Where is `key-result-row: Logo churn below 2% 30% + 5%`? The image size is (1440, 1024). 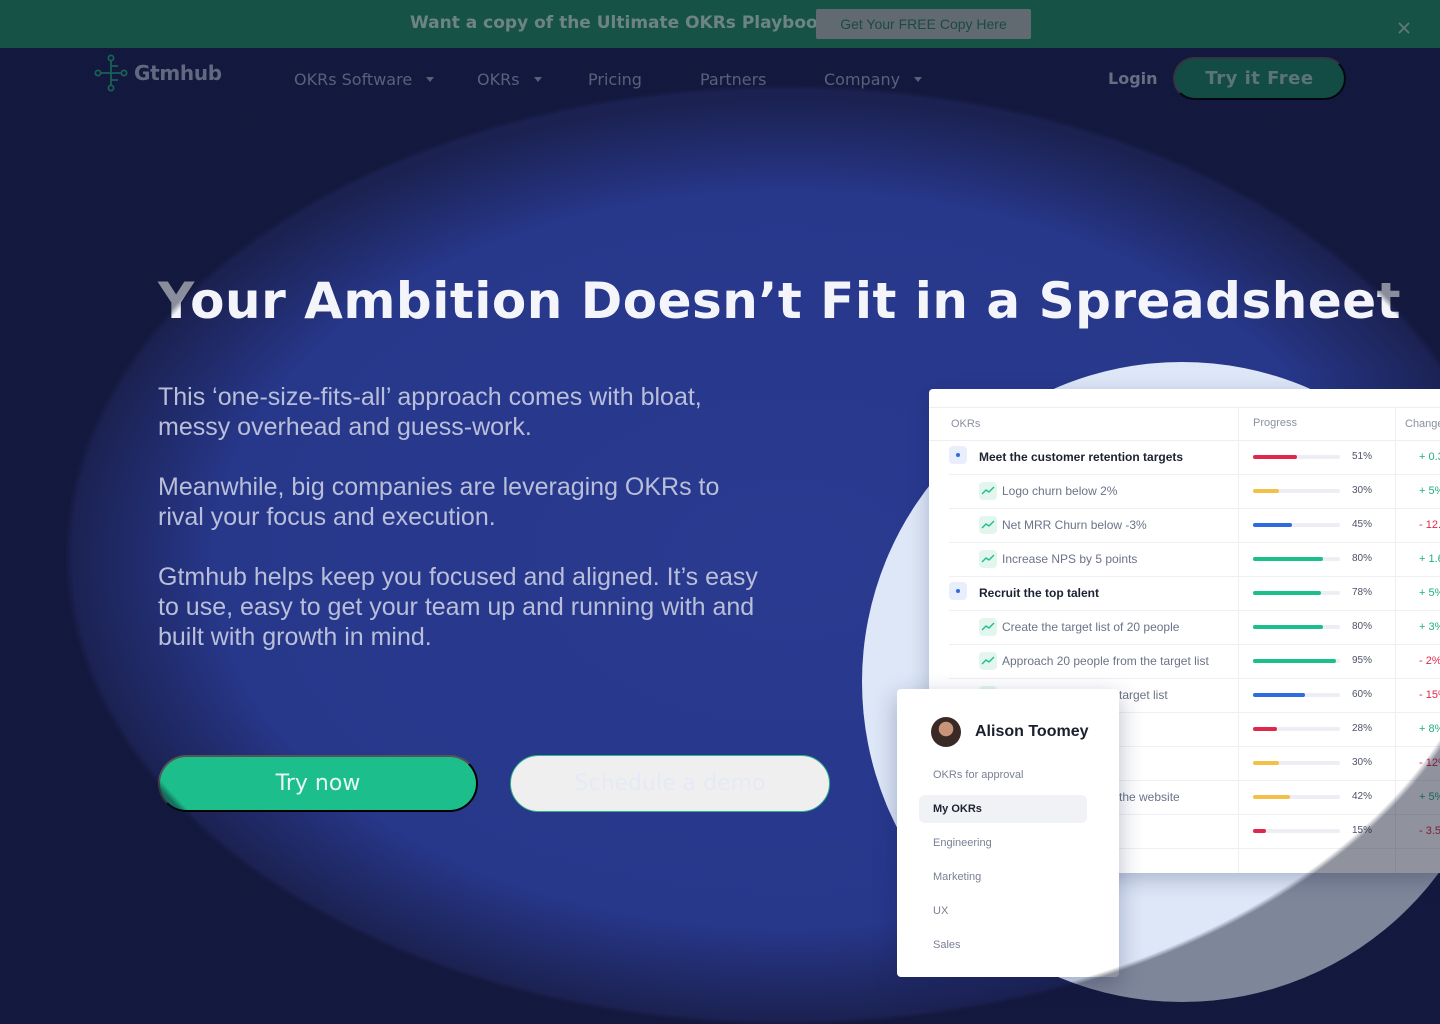 key-result-row: Logo churn below 2% 30% + 5% is located at coordinates (1194, 492).